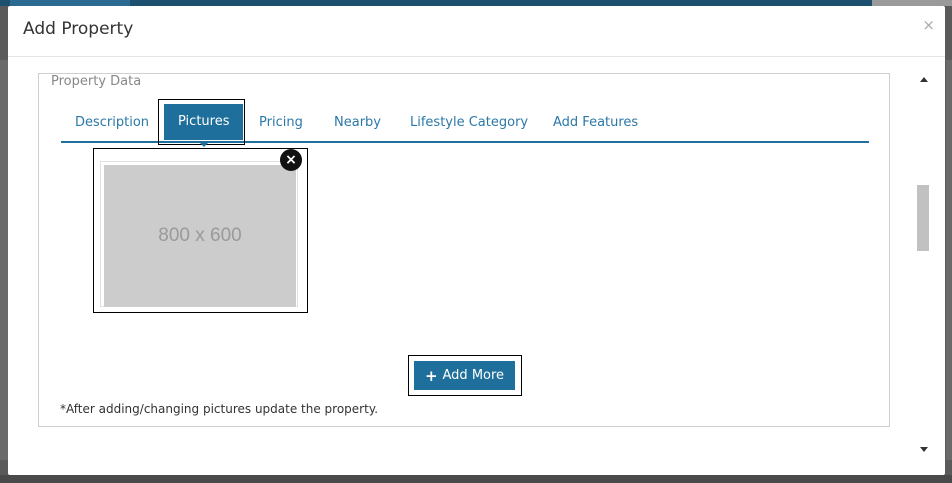 This screenshot has width=952, height=483. What do you see at coordinates (924, 449) in the screenshot?
I see `scroll-down-icon` at bounding box center [924, 449].